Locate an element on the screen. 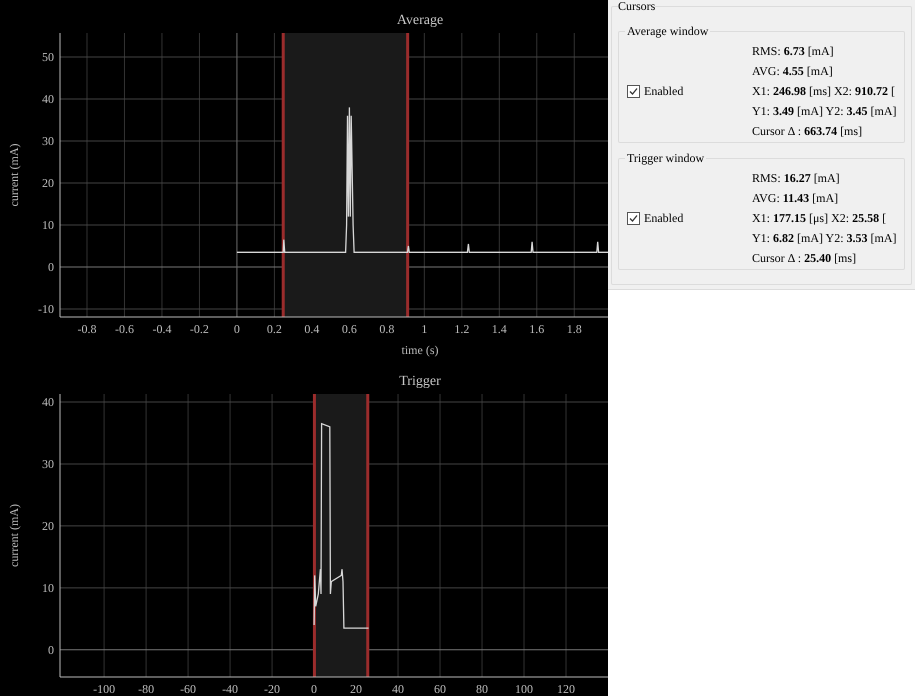  x-tick-label: 1 is located at coordinates (424, 329).